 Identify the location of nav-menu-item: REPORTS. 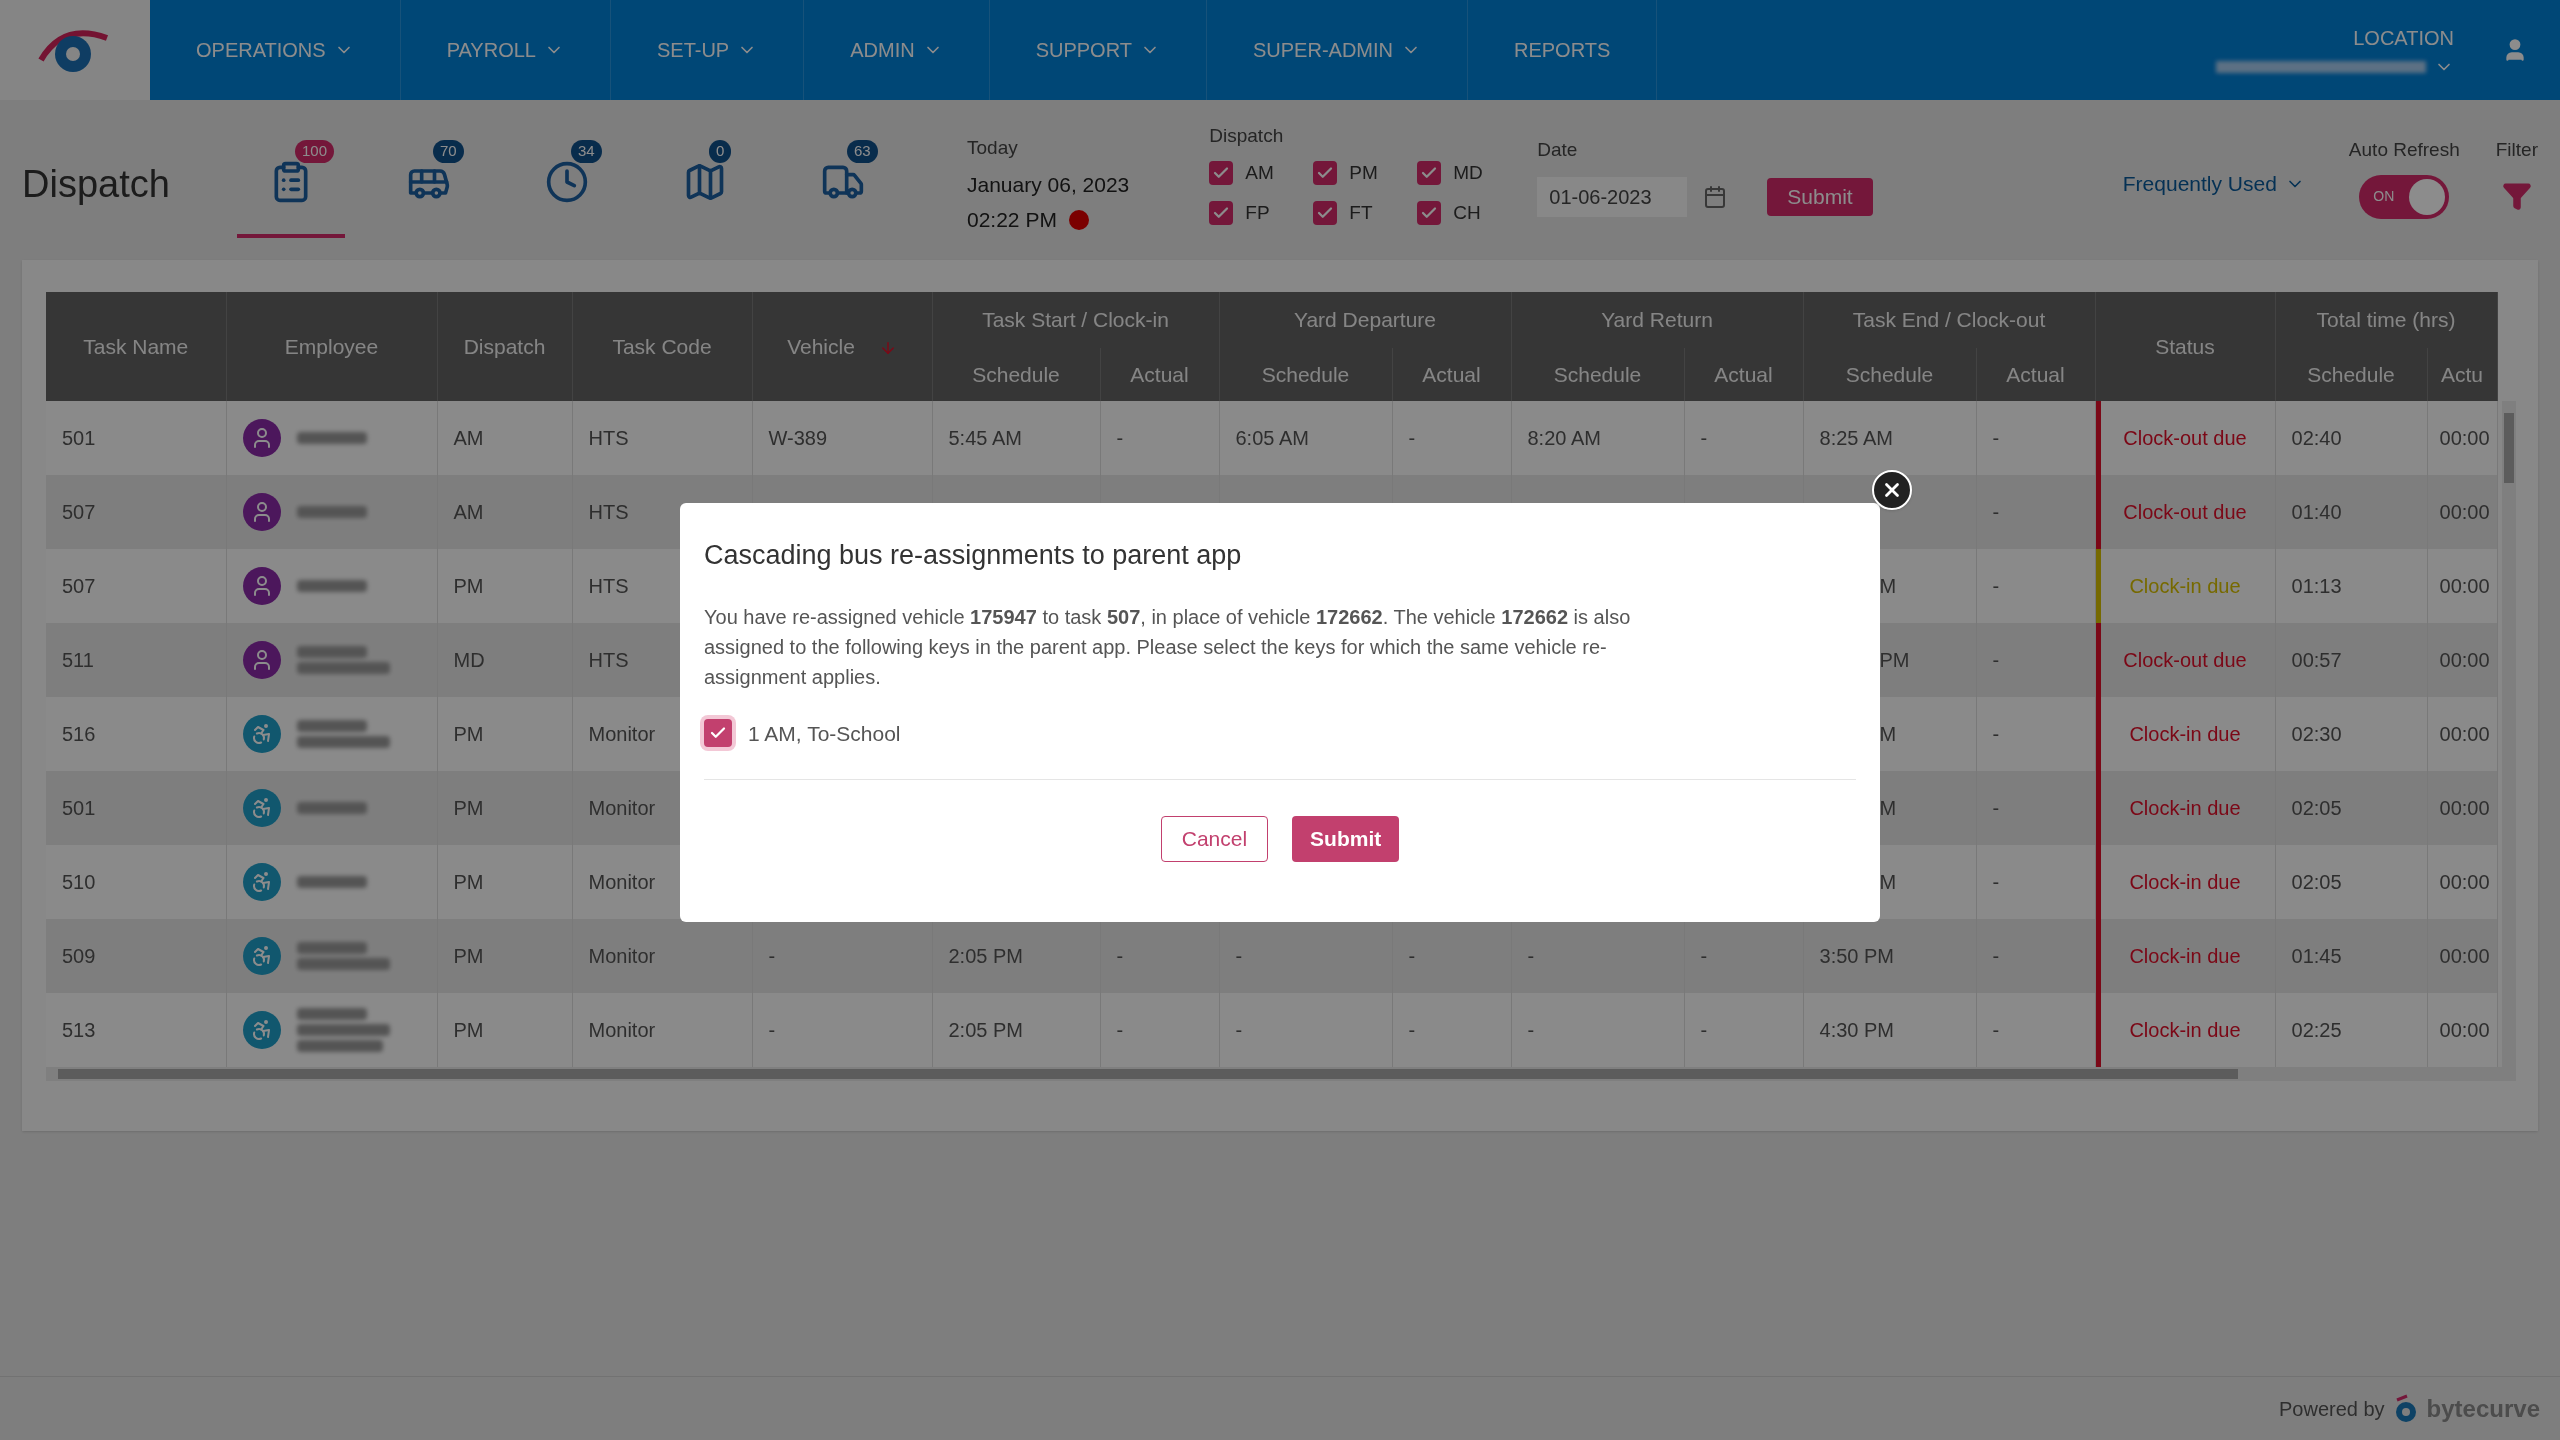
(1563, 50).